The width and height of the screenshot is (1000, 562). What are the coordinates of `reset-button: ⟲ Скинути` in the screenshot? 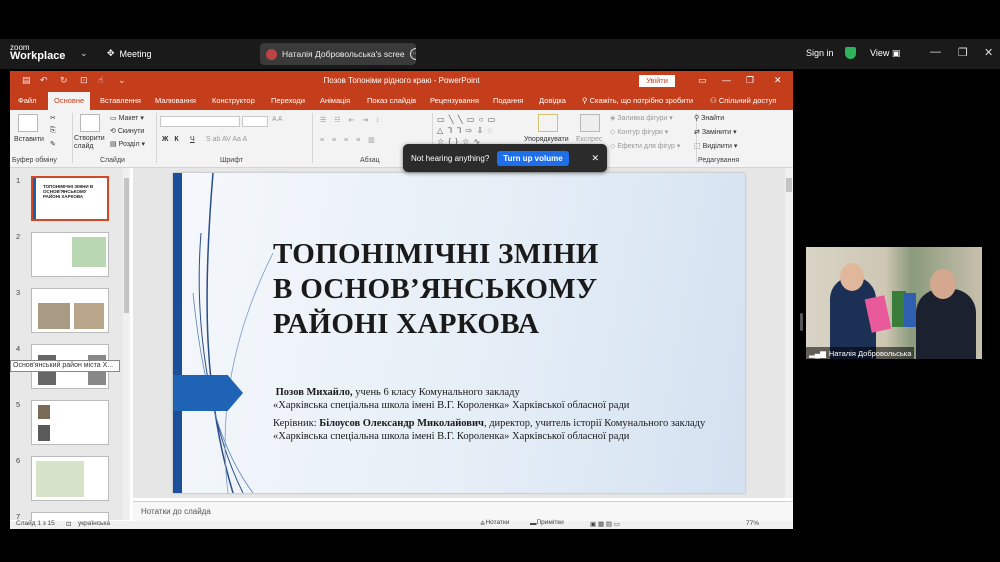 It's located at (127, 131).